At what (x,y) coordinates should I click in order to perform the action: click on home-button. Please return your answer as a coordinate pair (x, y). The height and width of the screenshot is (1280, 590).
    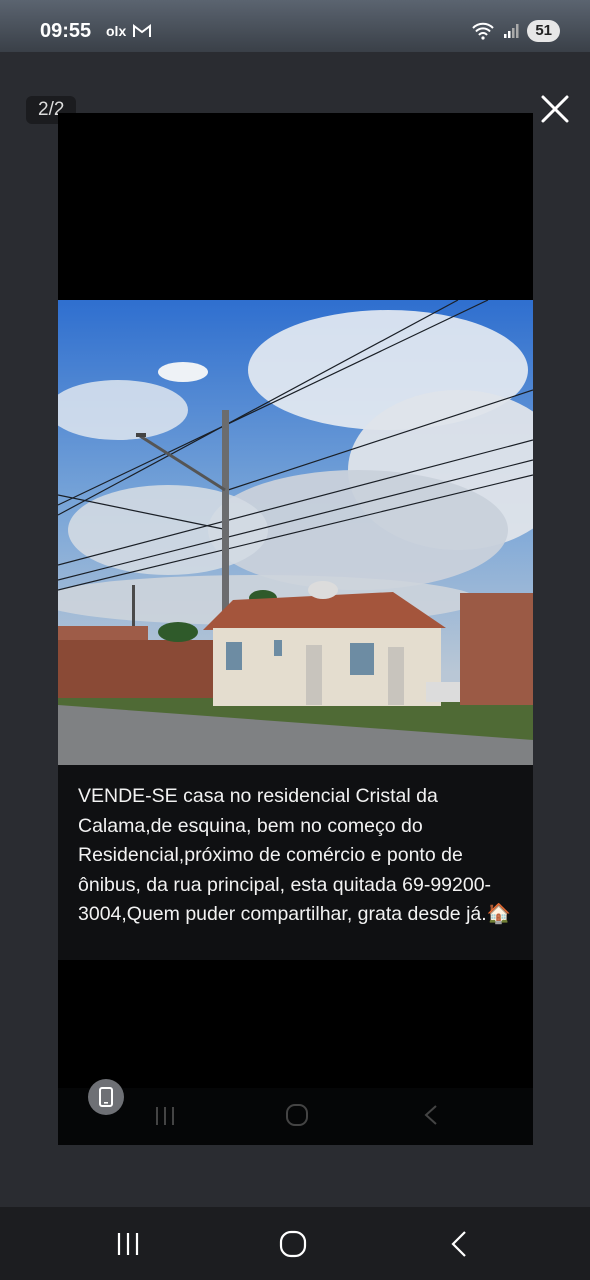
    Looking at the image, I should click on (293, 1244).